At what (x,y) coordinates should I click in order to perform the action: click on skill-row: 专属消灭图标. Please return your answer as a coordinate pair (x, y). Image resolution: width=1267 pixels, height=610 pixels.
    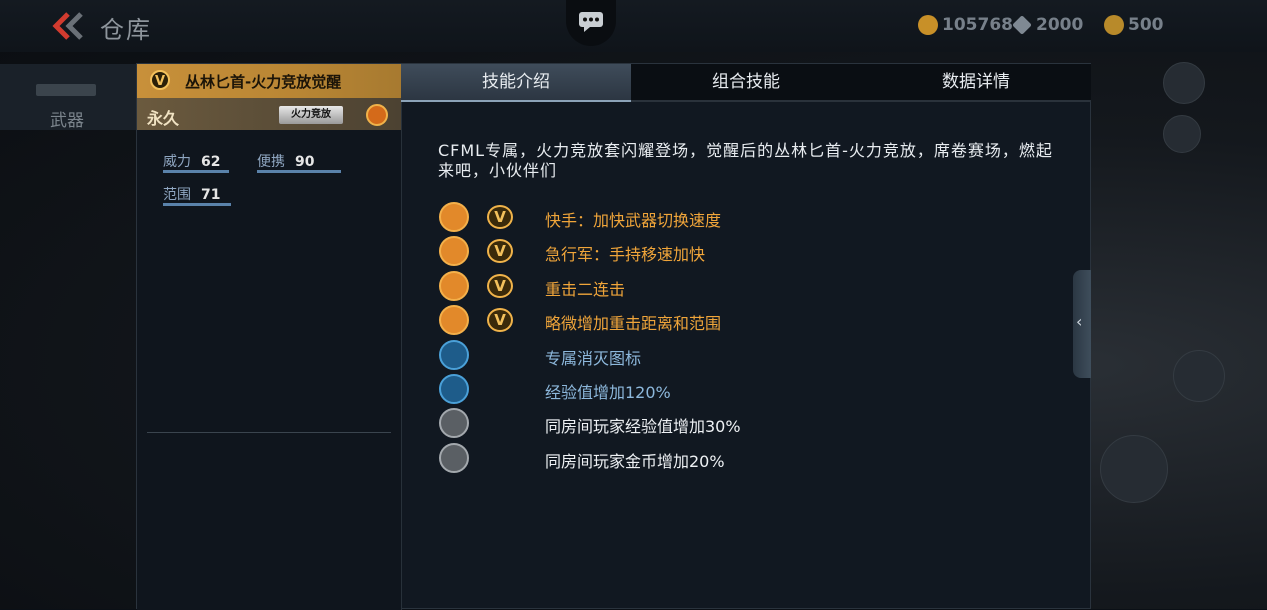
    Looking at the image, I should click on (739, 355).